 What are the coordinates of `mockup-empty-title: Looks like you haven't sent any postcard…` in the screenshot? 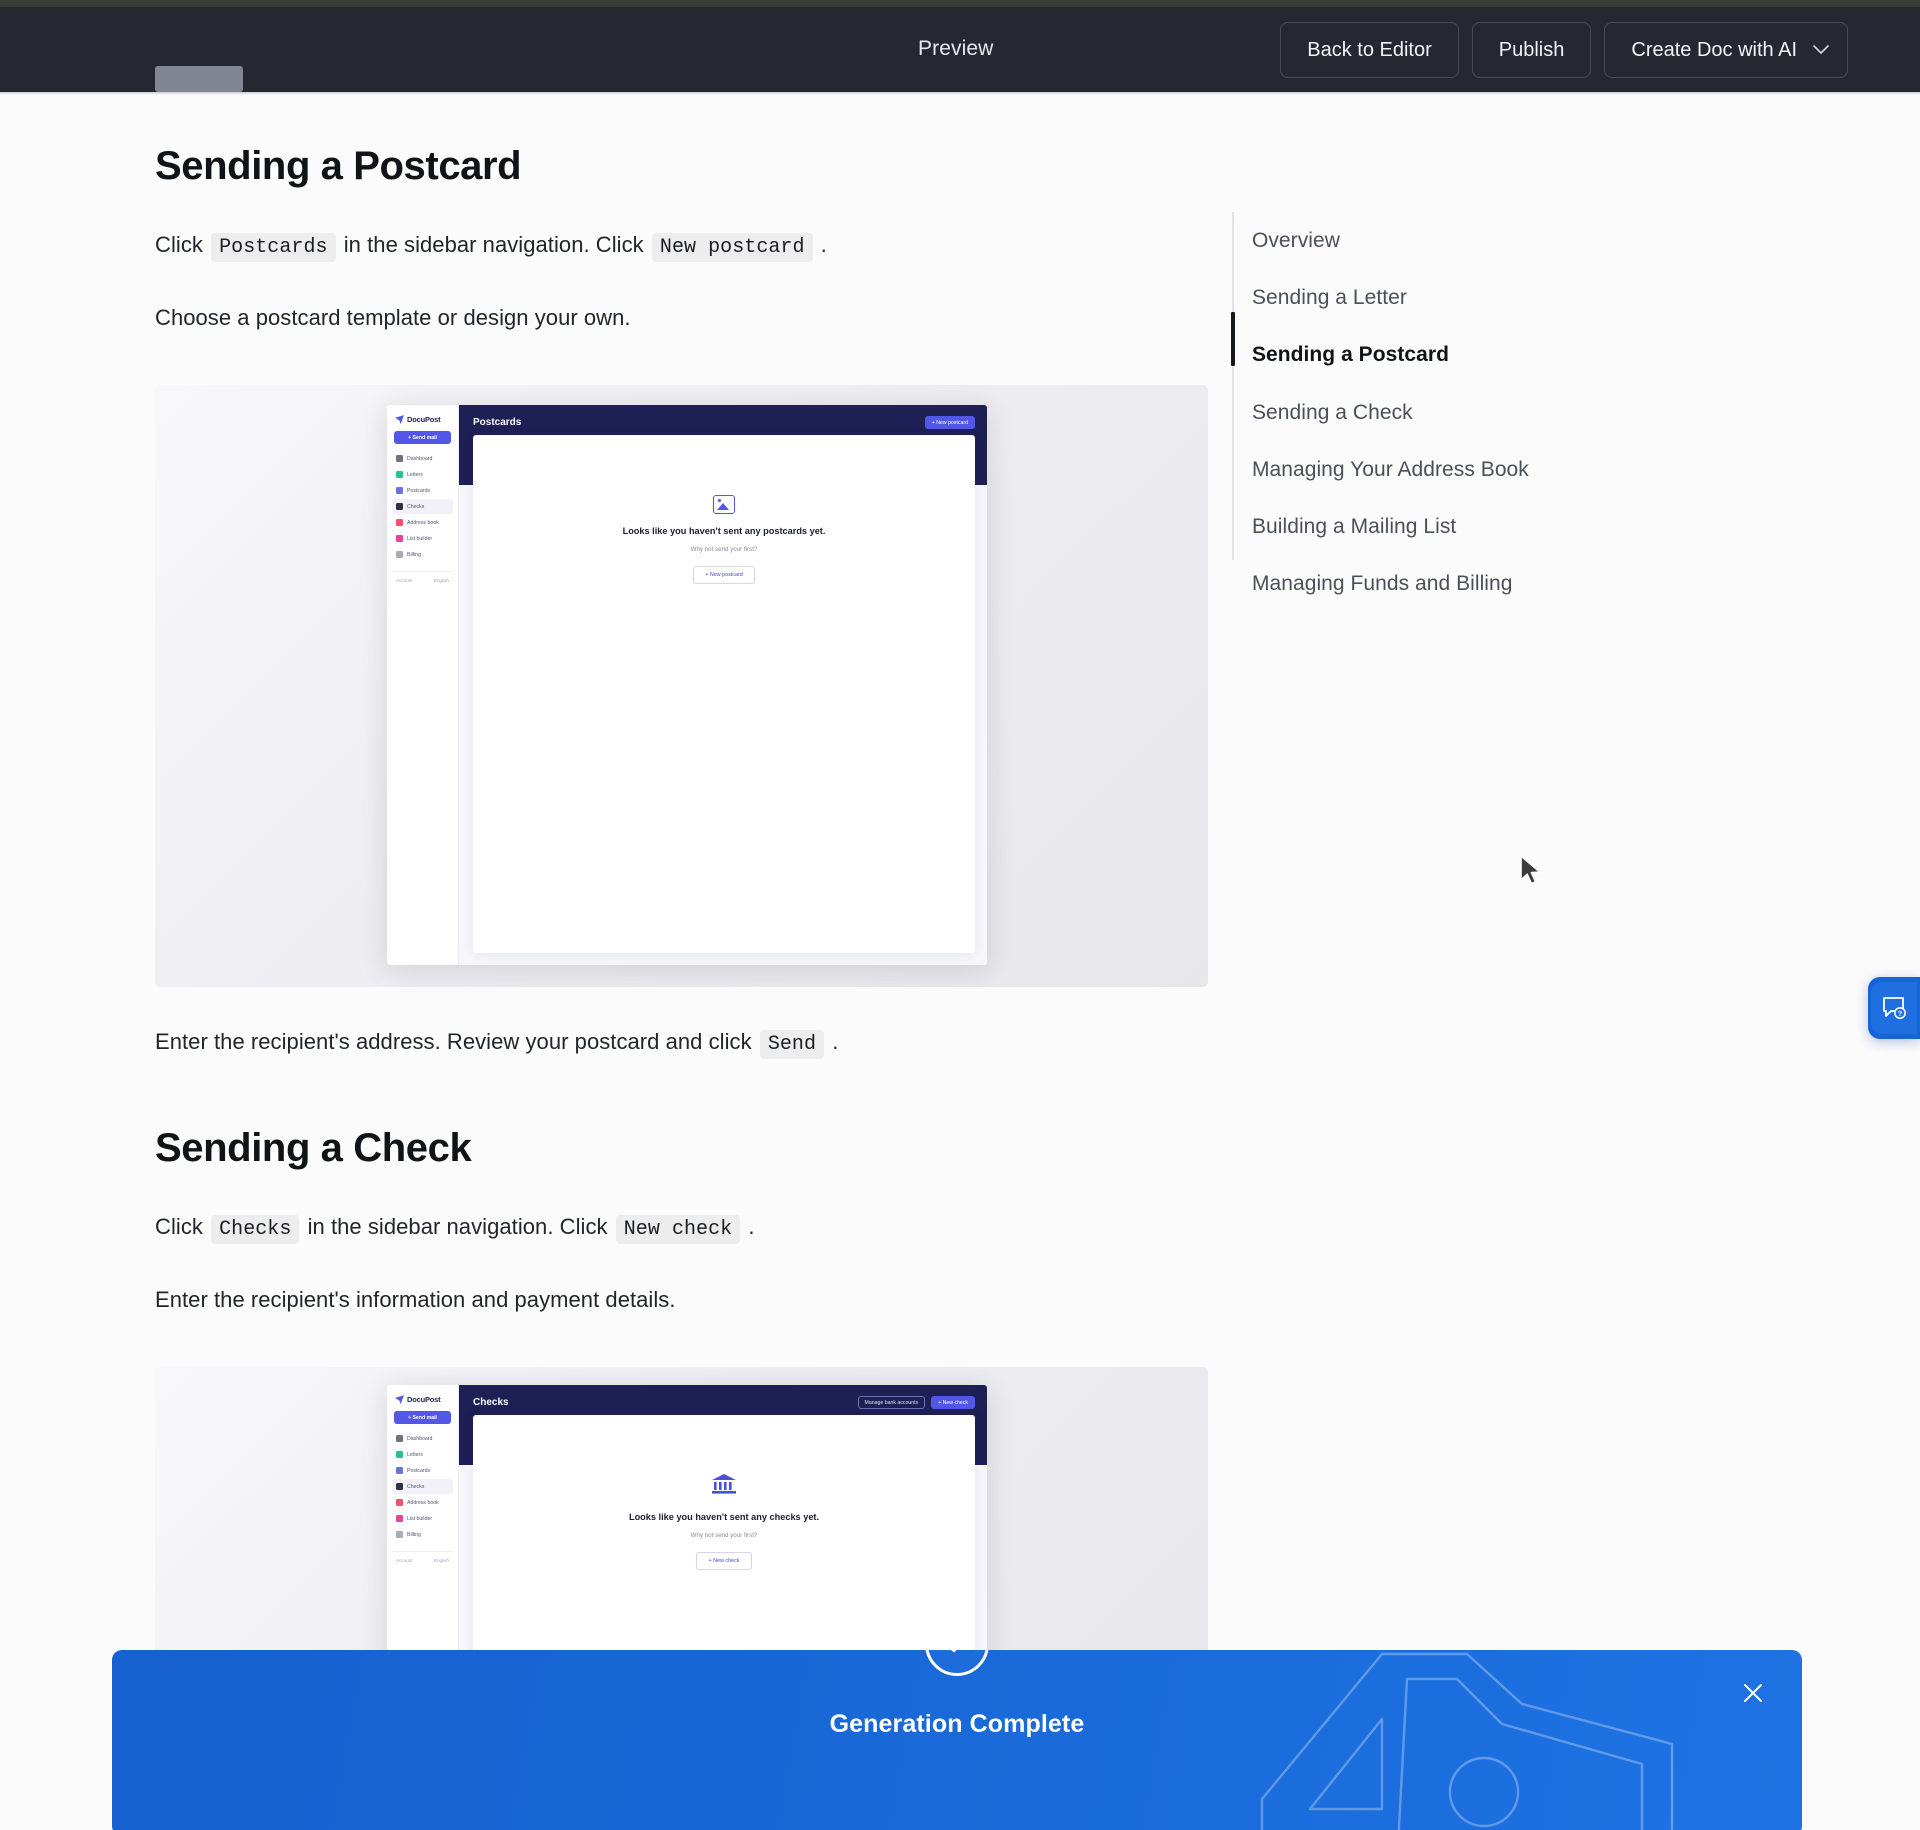 It's located at (724, 531).